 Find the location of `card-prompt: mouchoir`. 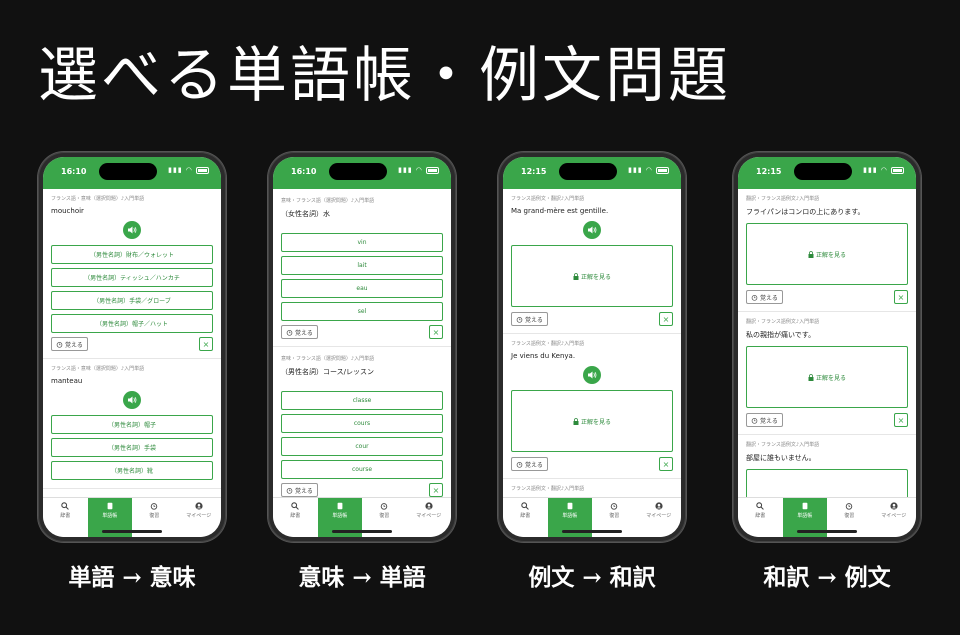

card-prompt: mouchoir is located at coordinates (67, 211).